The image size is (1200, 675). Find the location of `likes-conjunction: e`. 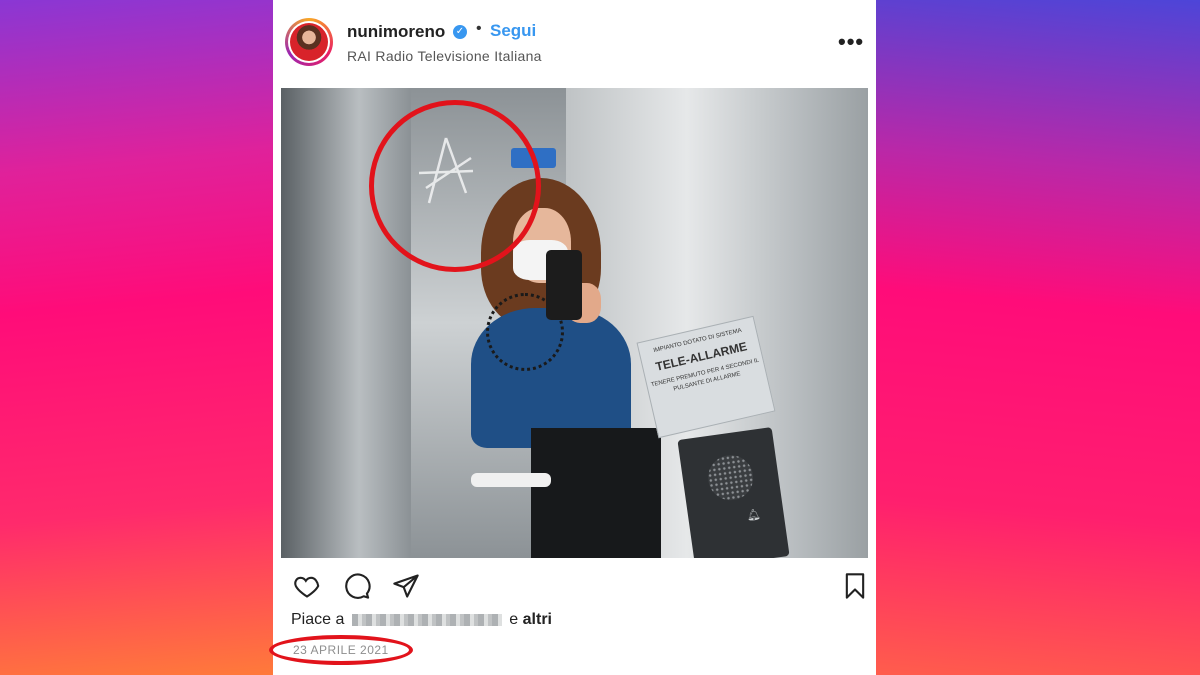

likes-conjunction: e is located at coordinates (514, 619).